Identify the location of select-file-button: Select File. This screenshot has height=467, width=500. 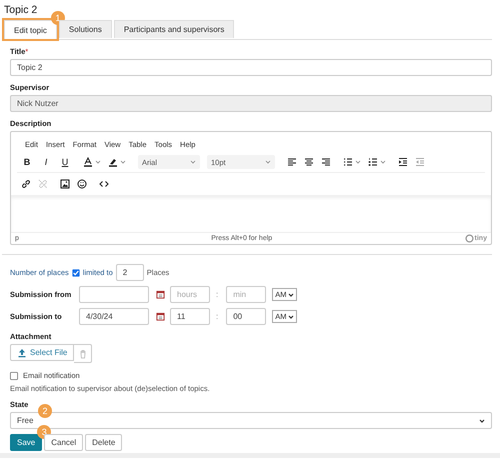
(42, 352).